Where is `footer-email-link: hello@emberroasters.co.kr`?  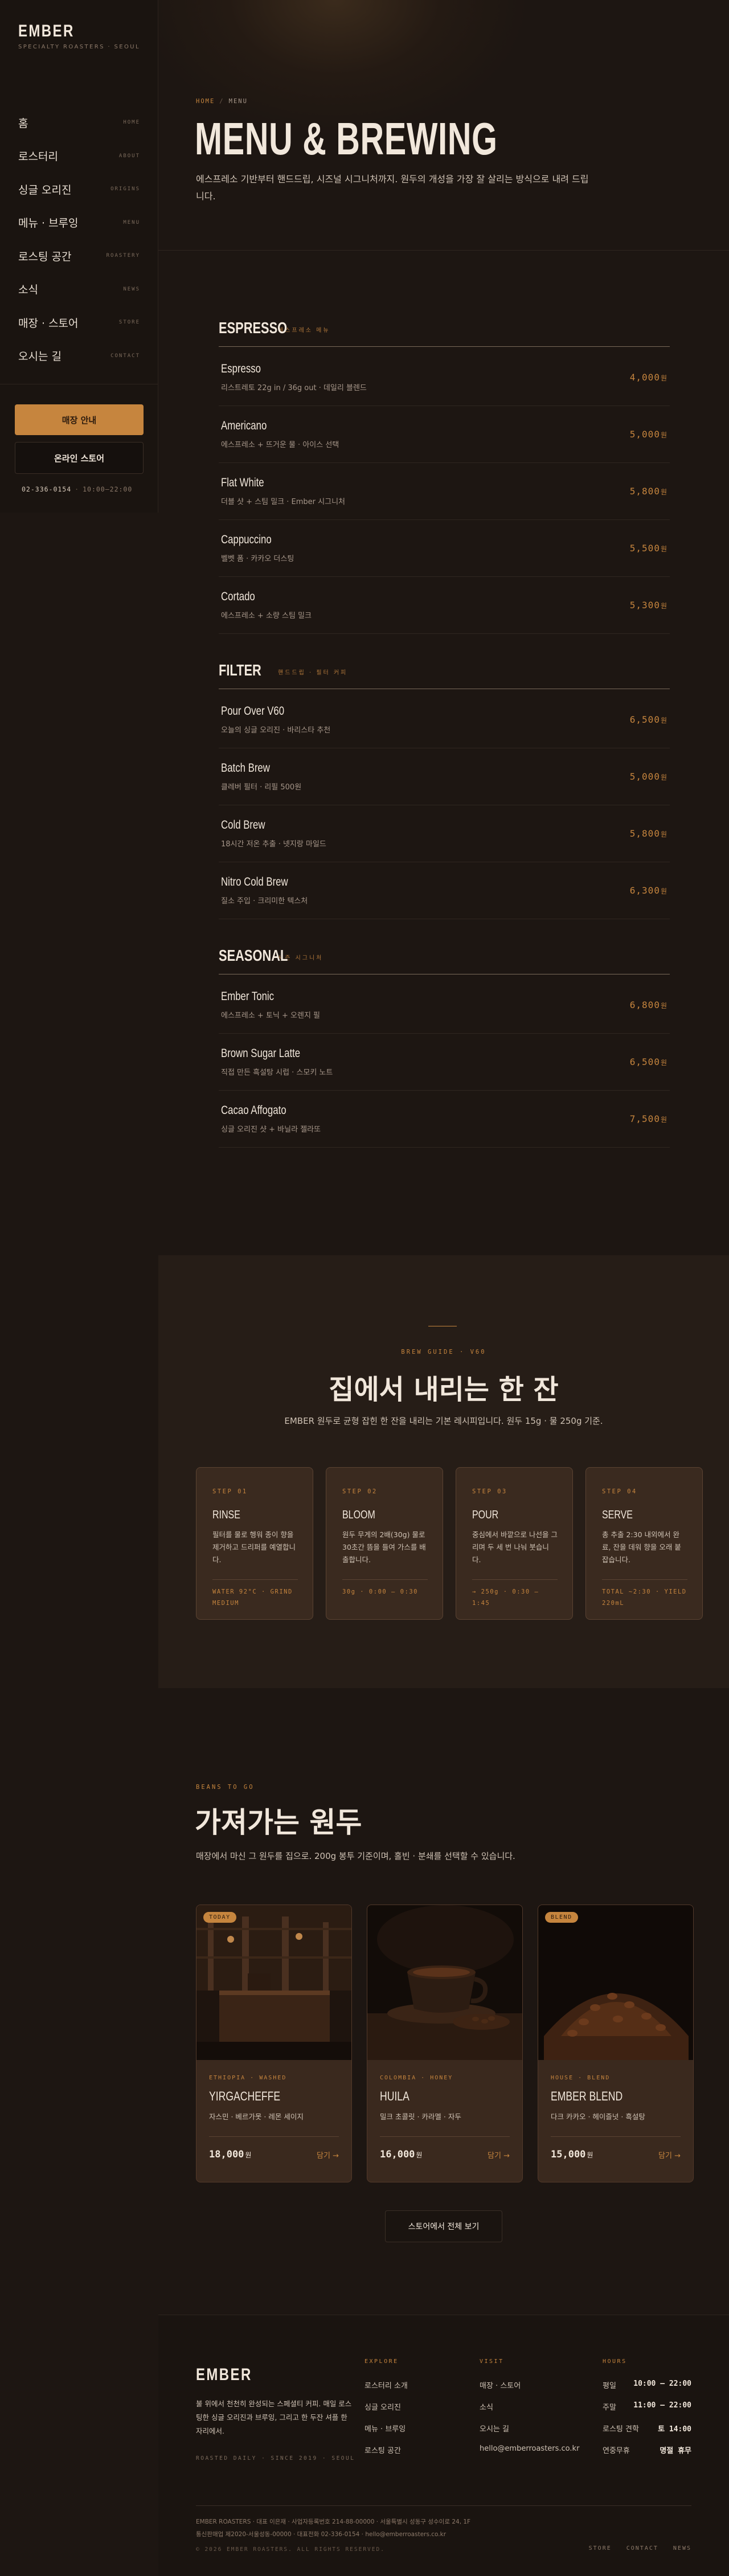
footer-email-link: hello@emberroasters.co.kr is located at coordinates (529, 2455).